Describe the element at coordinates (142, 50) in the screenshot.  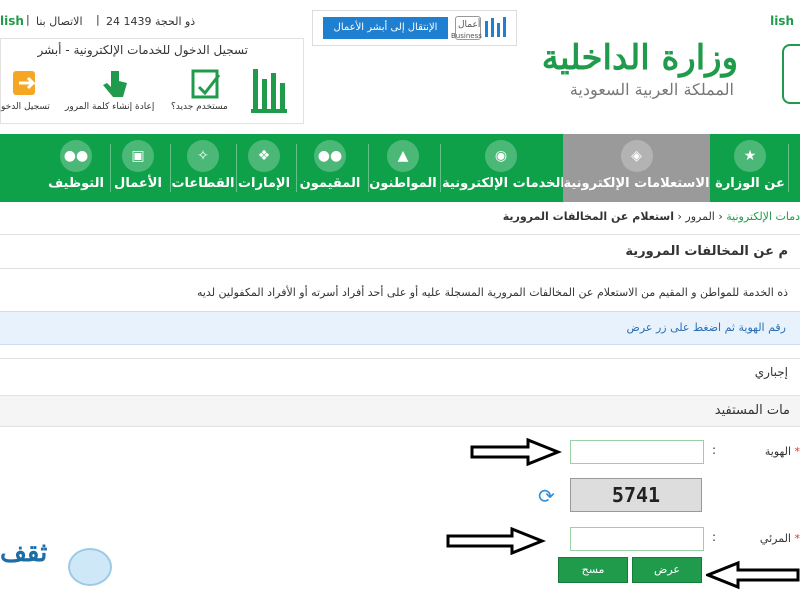
I see `login-title: تسجيل الدخول للخدمات الإلكترونية - أبشر` at that location.